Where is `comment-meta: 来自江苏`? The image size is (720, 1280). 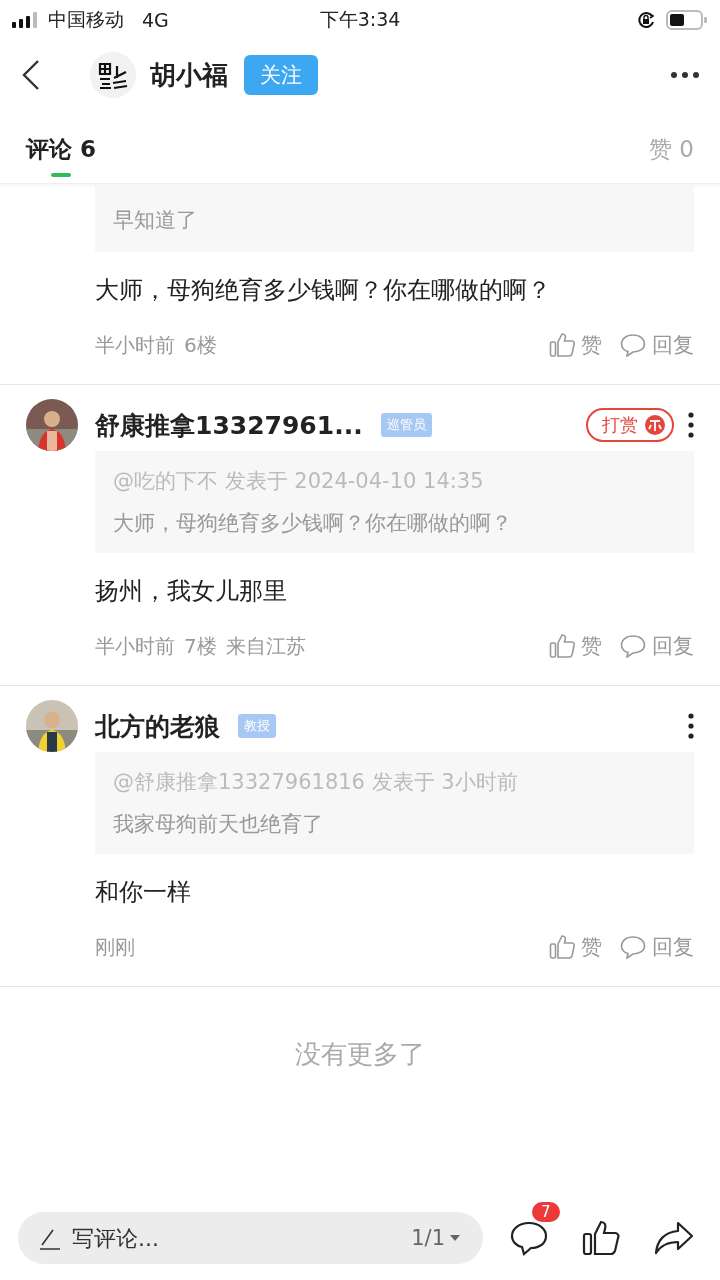 comment-meta: 来自江苏 is located at coordinates (265, 646).